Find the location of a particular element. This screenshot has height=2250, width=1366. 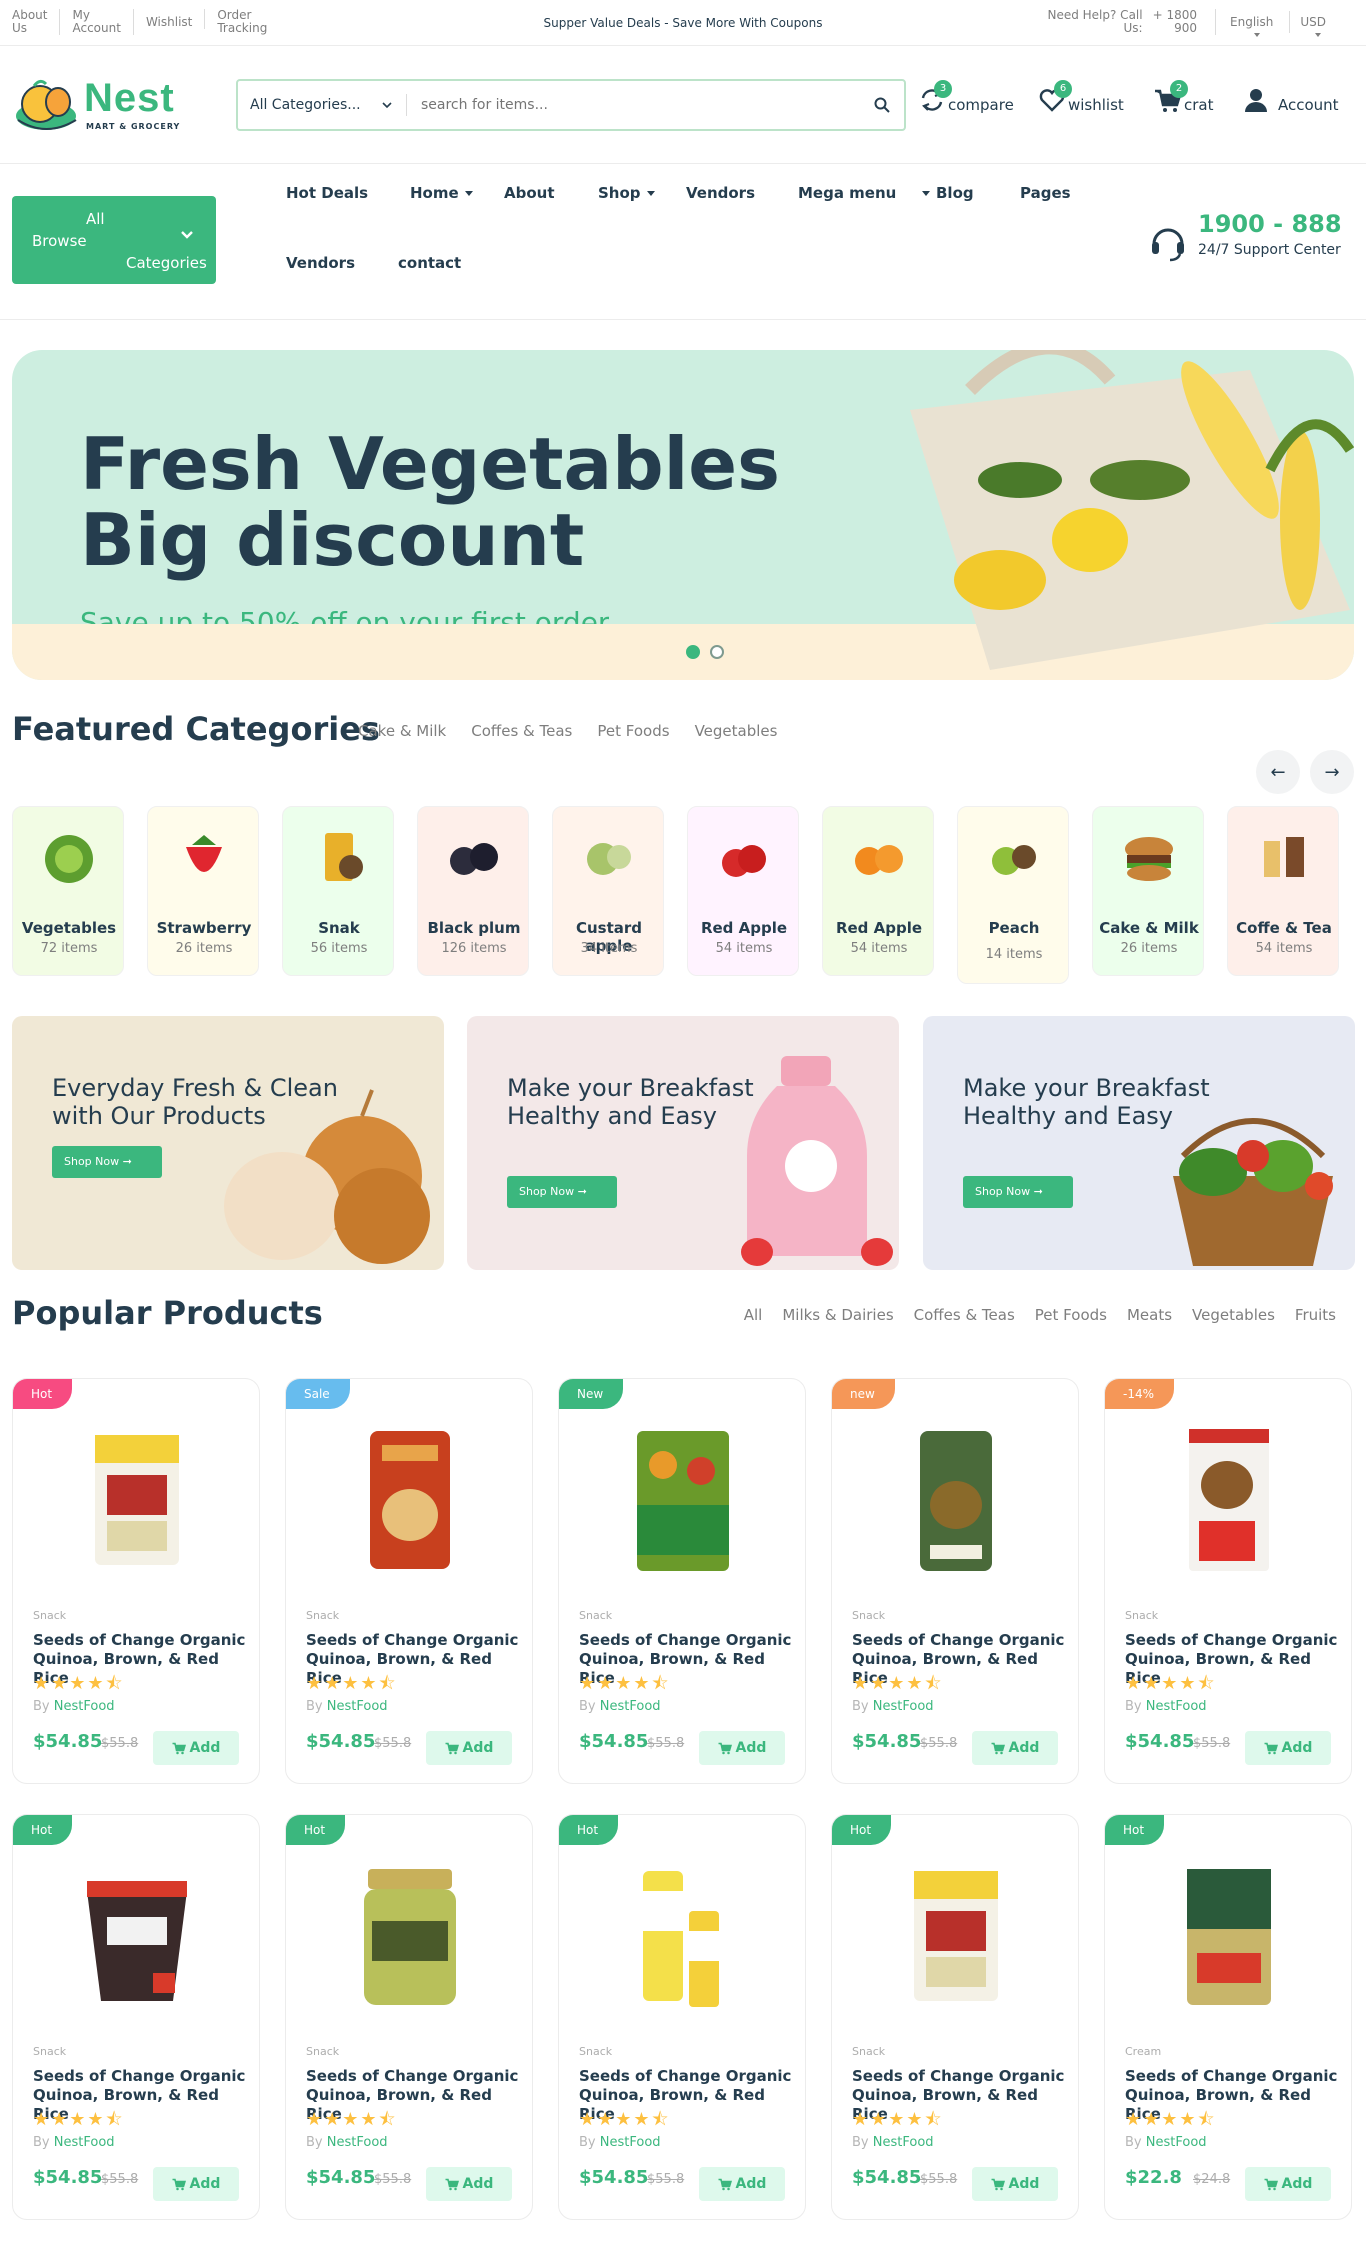

language-select: English is located at coordinates (1256, 23).